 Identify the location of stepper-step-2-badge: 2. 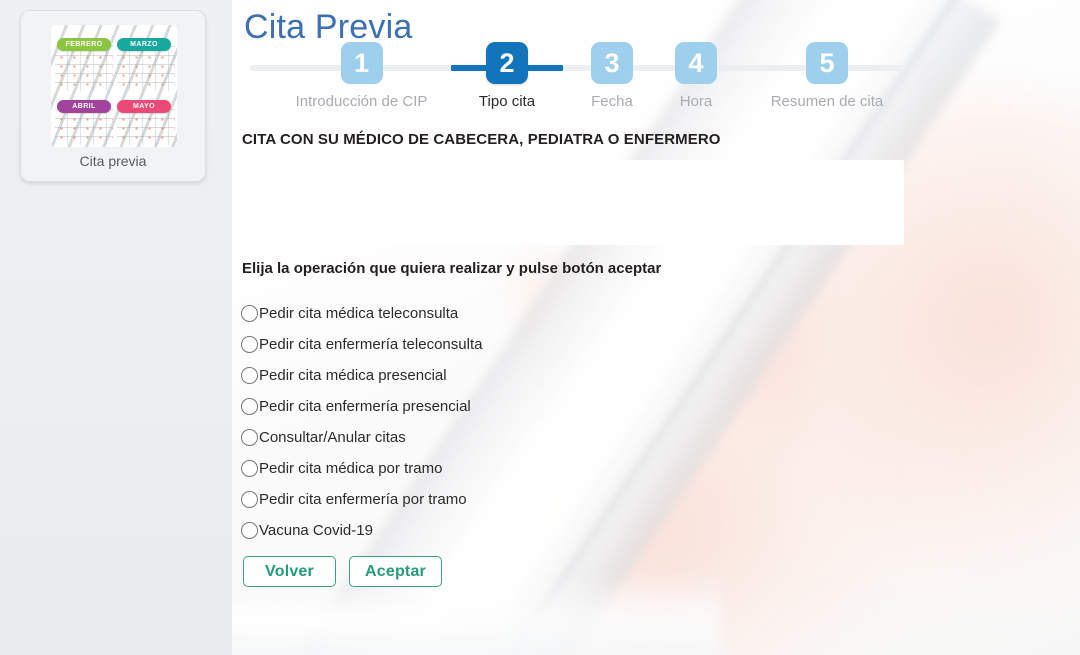
(507, 63).